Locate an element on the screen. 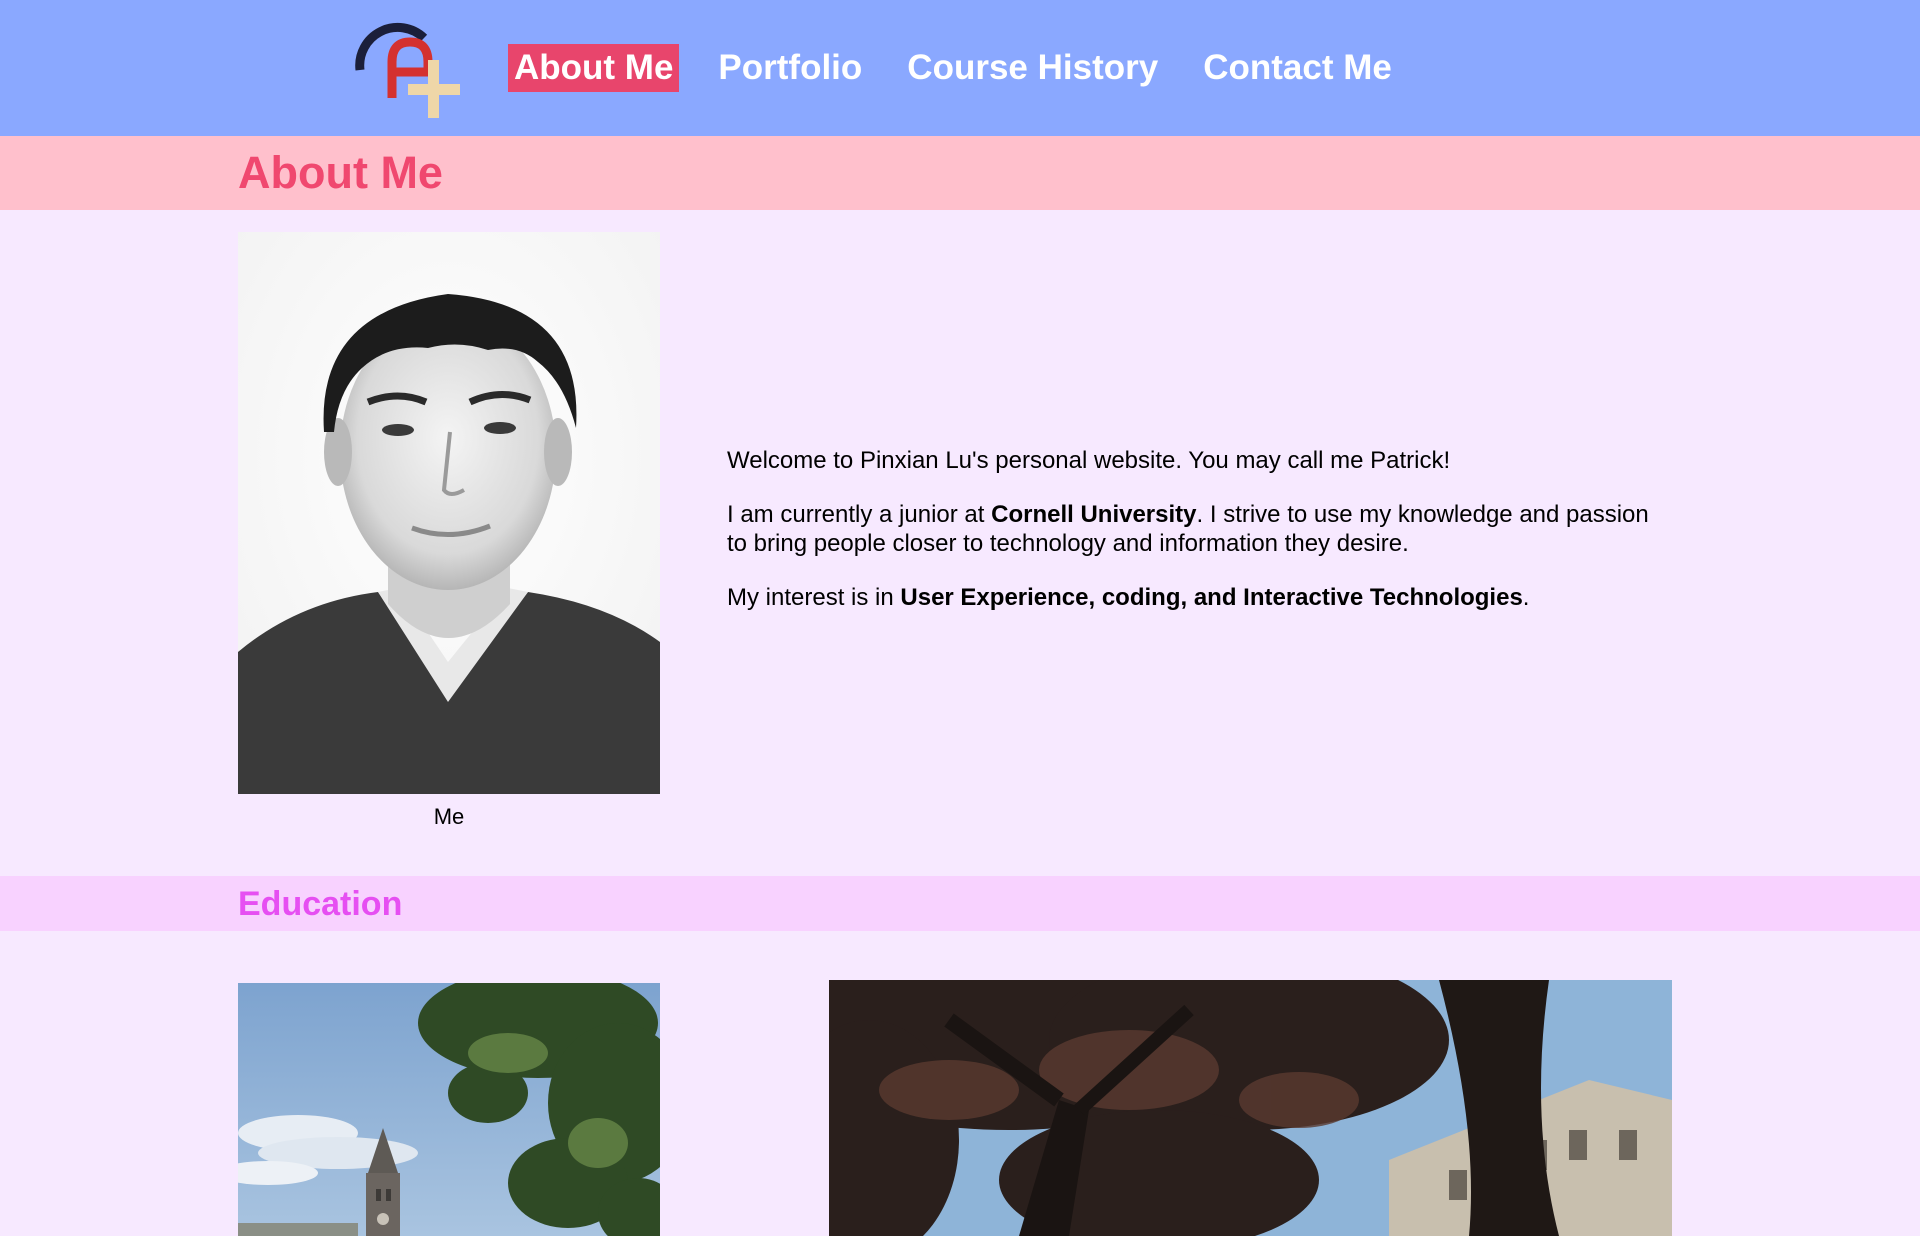  about-section-band: About Me is located at coordinates (960, 173).